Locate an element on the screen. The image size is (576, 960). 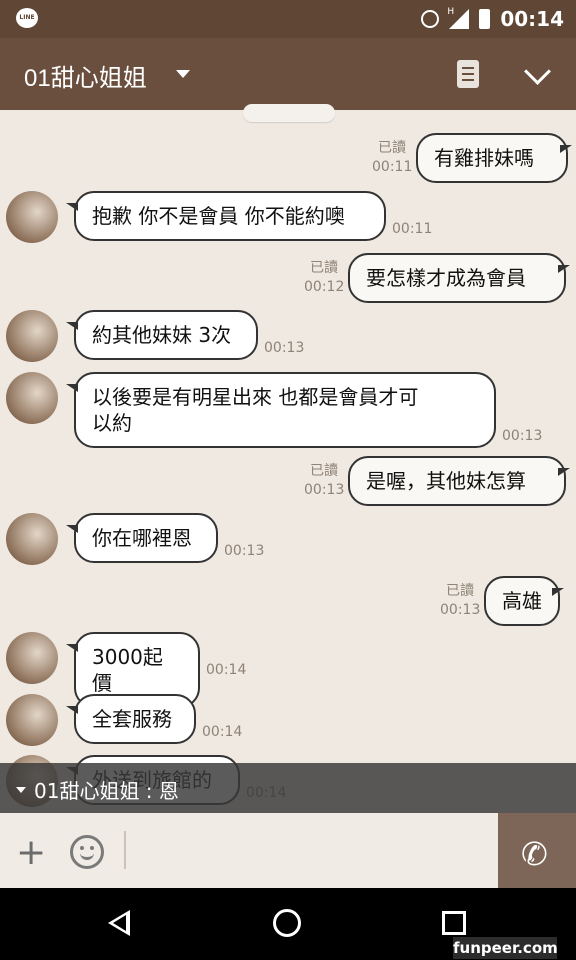
chevron-down-icon is located at coordinates (183, 74).